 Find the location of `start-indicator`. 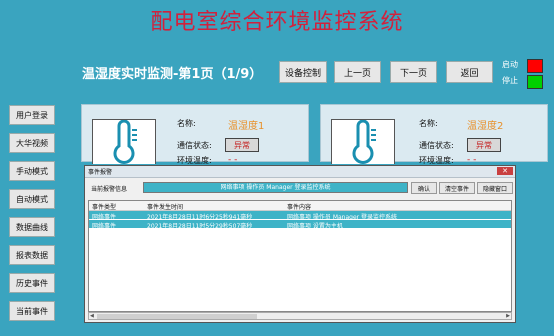

start-indicator is located at coordinates (535, 66).